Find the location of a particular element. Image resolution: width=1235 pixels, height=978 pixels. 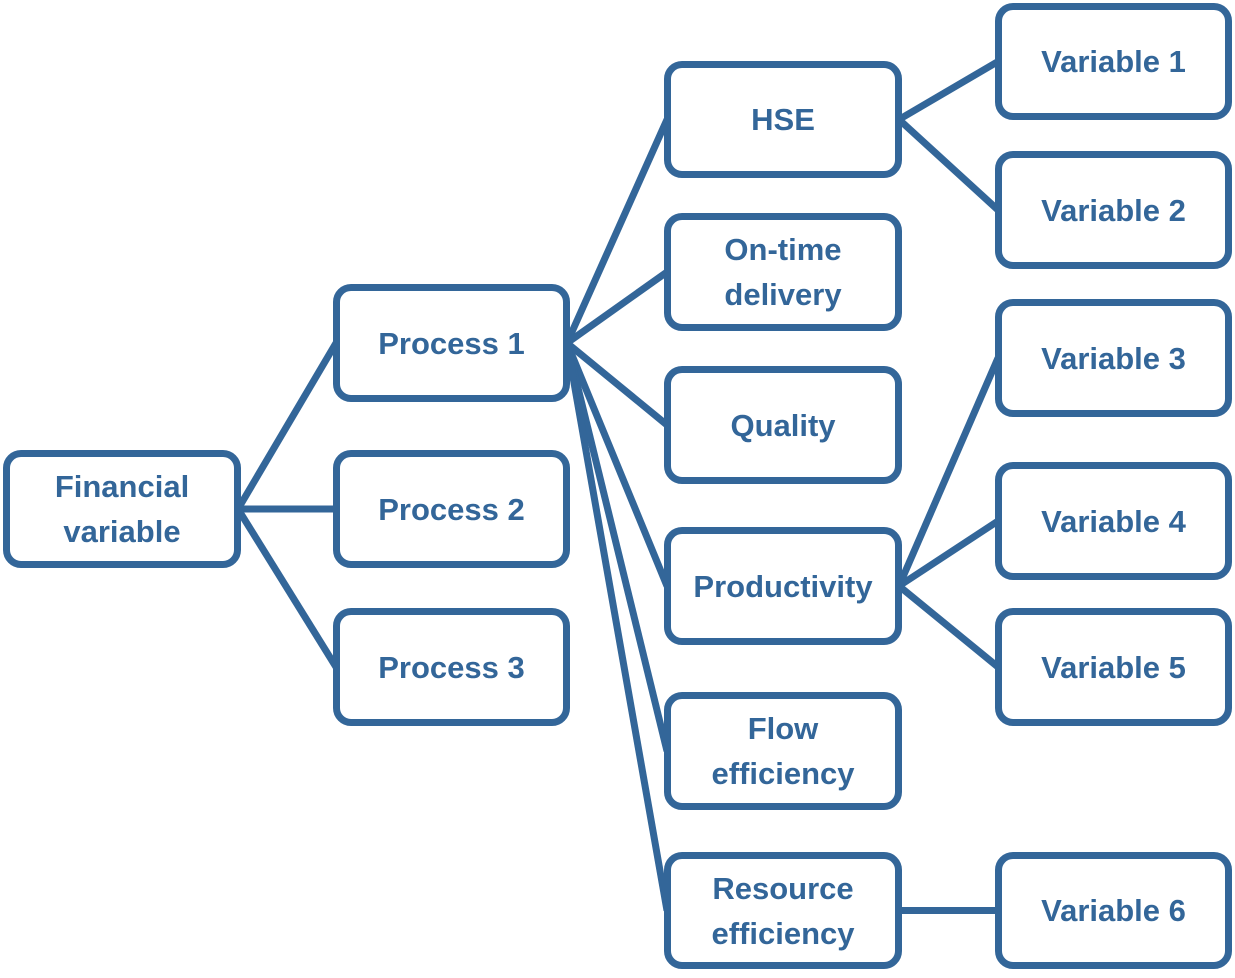

node-hse: HSE is located at coordinates (783, 119).